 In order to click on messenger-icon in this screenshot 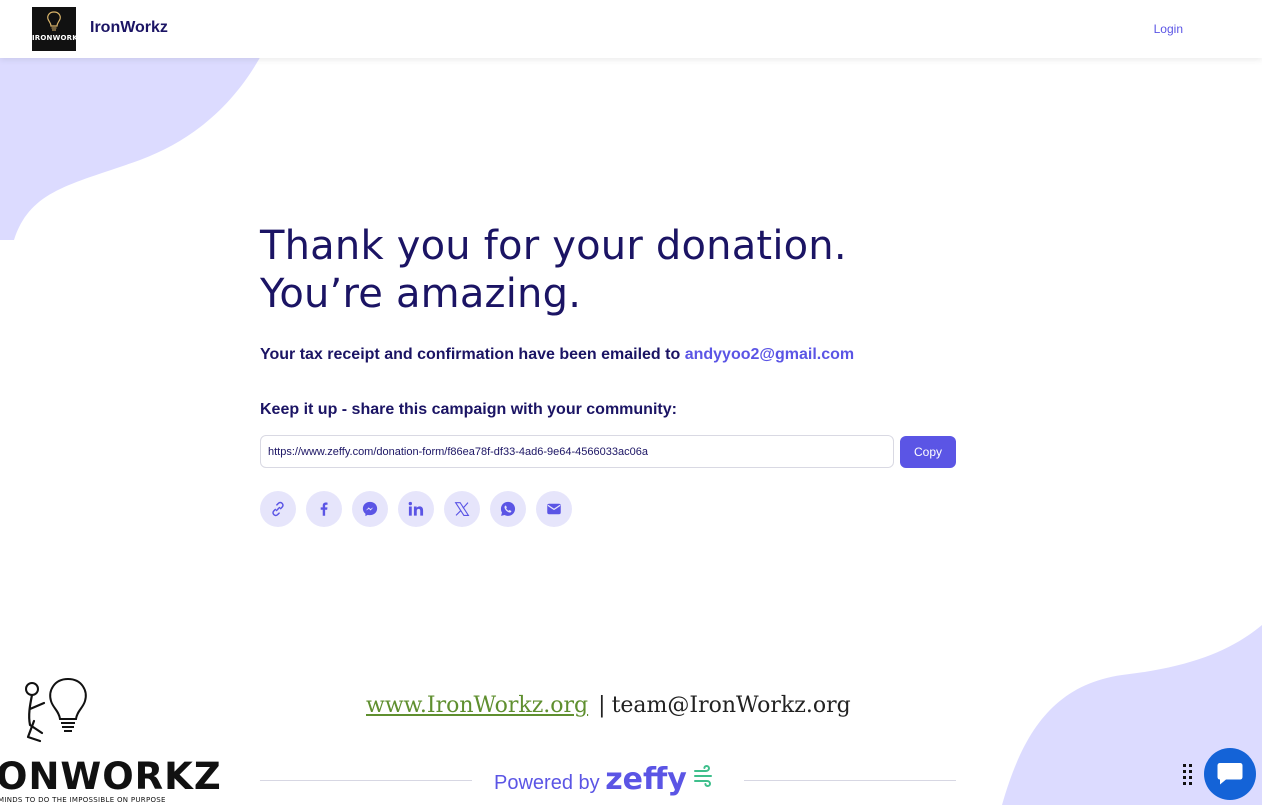, I will do `click(370, 509)`.